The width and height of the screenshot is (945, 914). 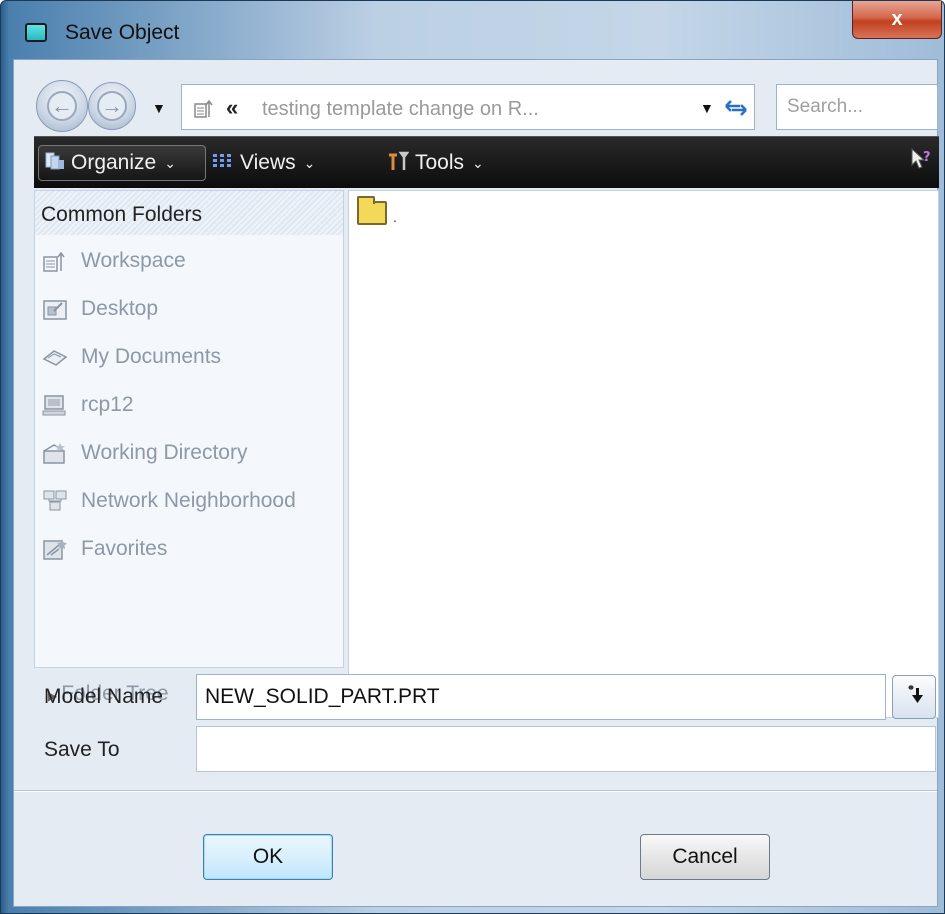 I want to click on separator, so click(x=475, y=791).